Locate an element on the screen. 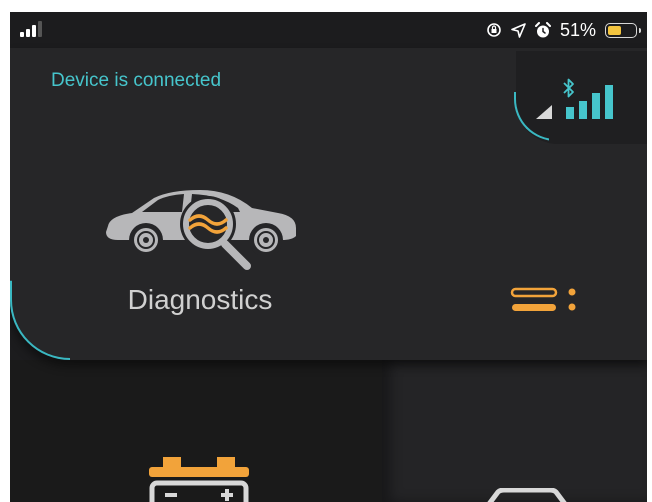 This screenshot has height=502, width=652. car-diagnostics-icon is located at coordinates (201, 230).